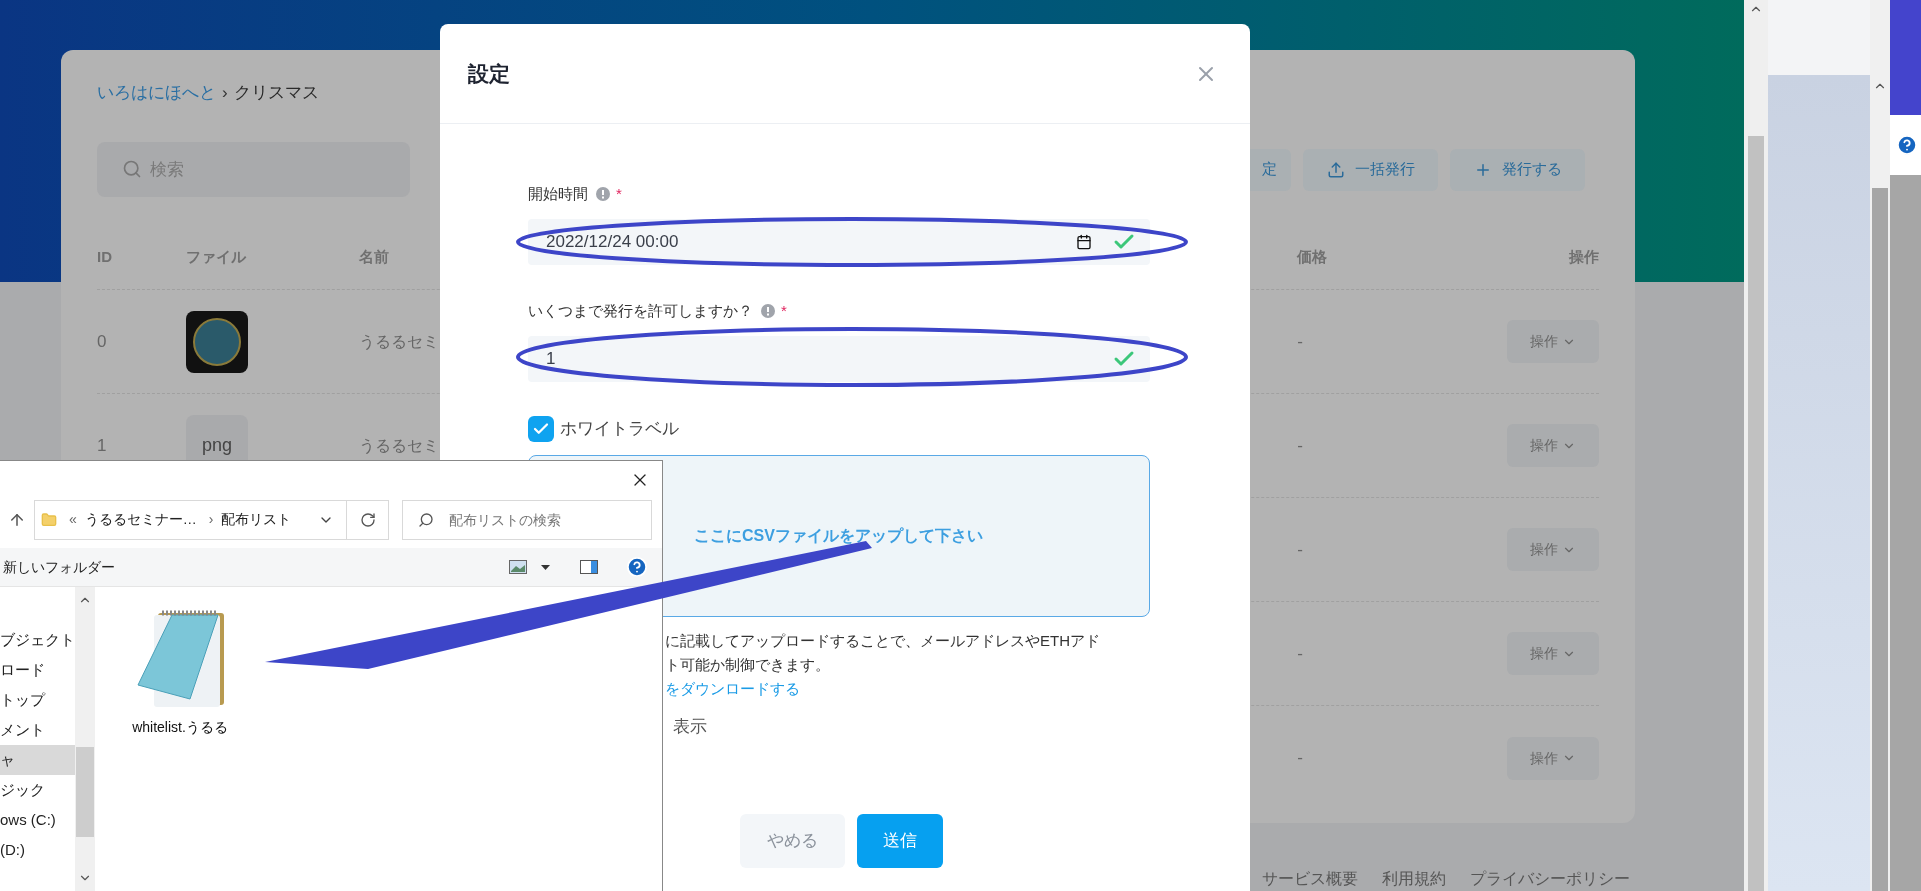  Describe the element at coordinates (1335, 169) in the screenshot. I see `upload-icon` at that location.